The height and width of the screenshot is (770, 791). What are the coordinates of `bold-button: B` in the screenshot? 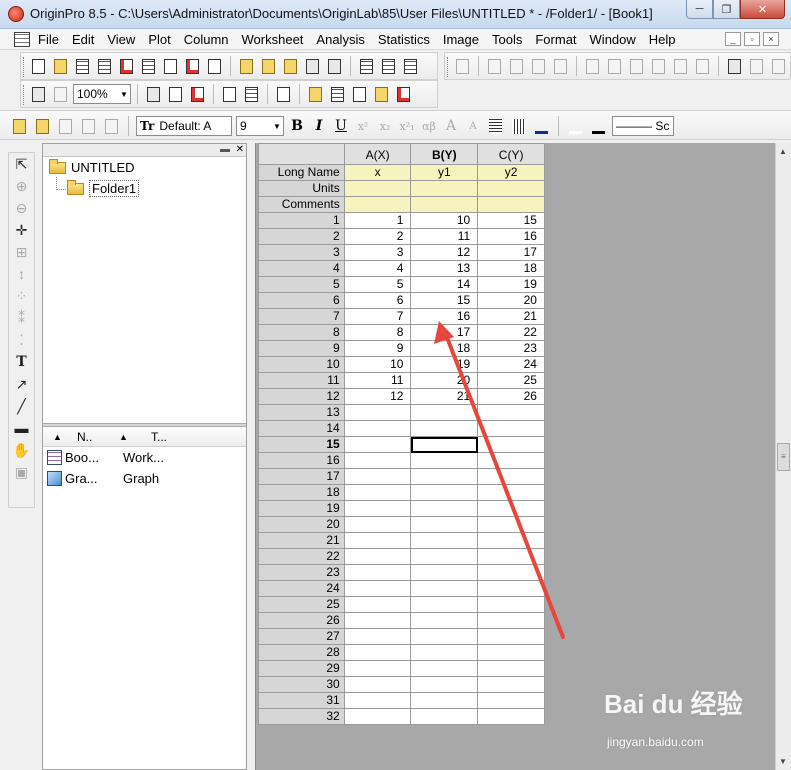 It's located at (297, 126).